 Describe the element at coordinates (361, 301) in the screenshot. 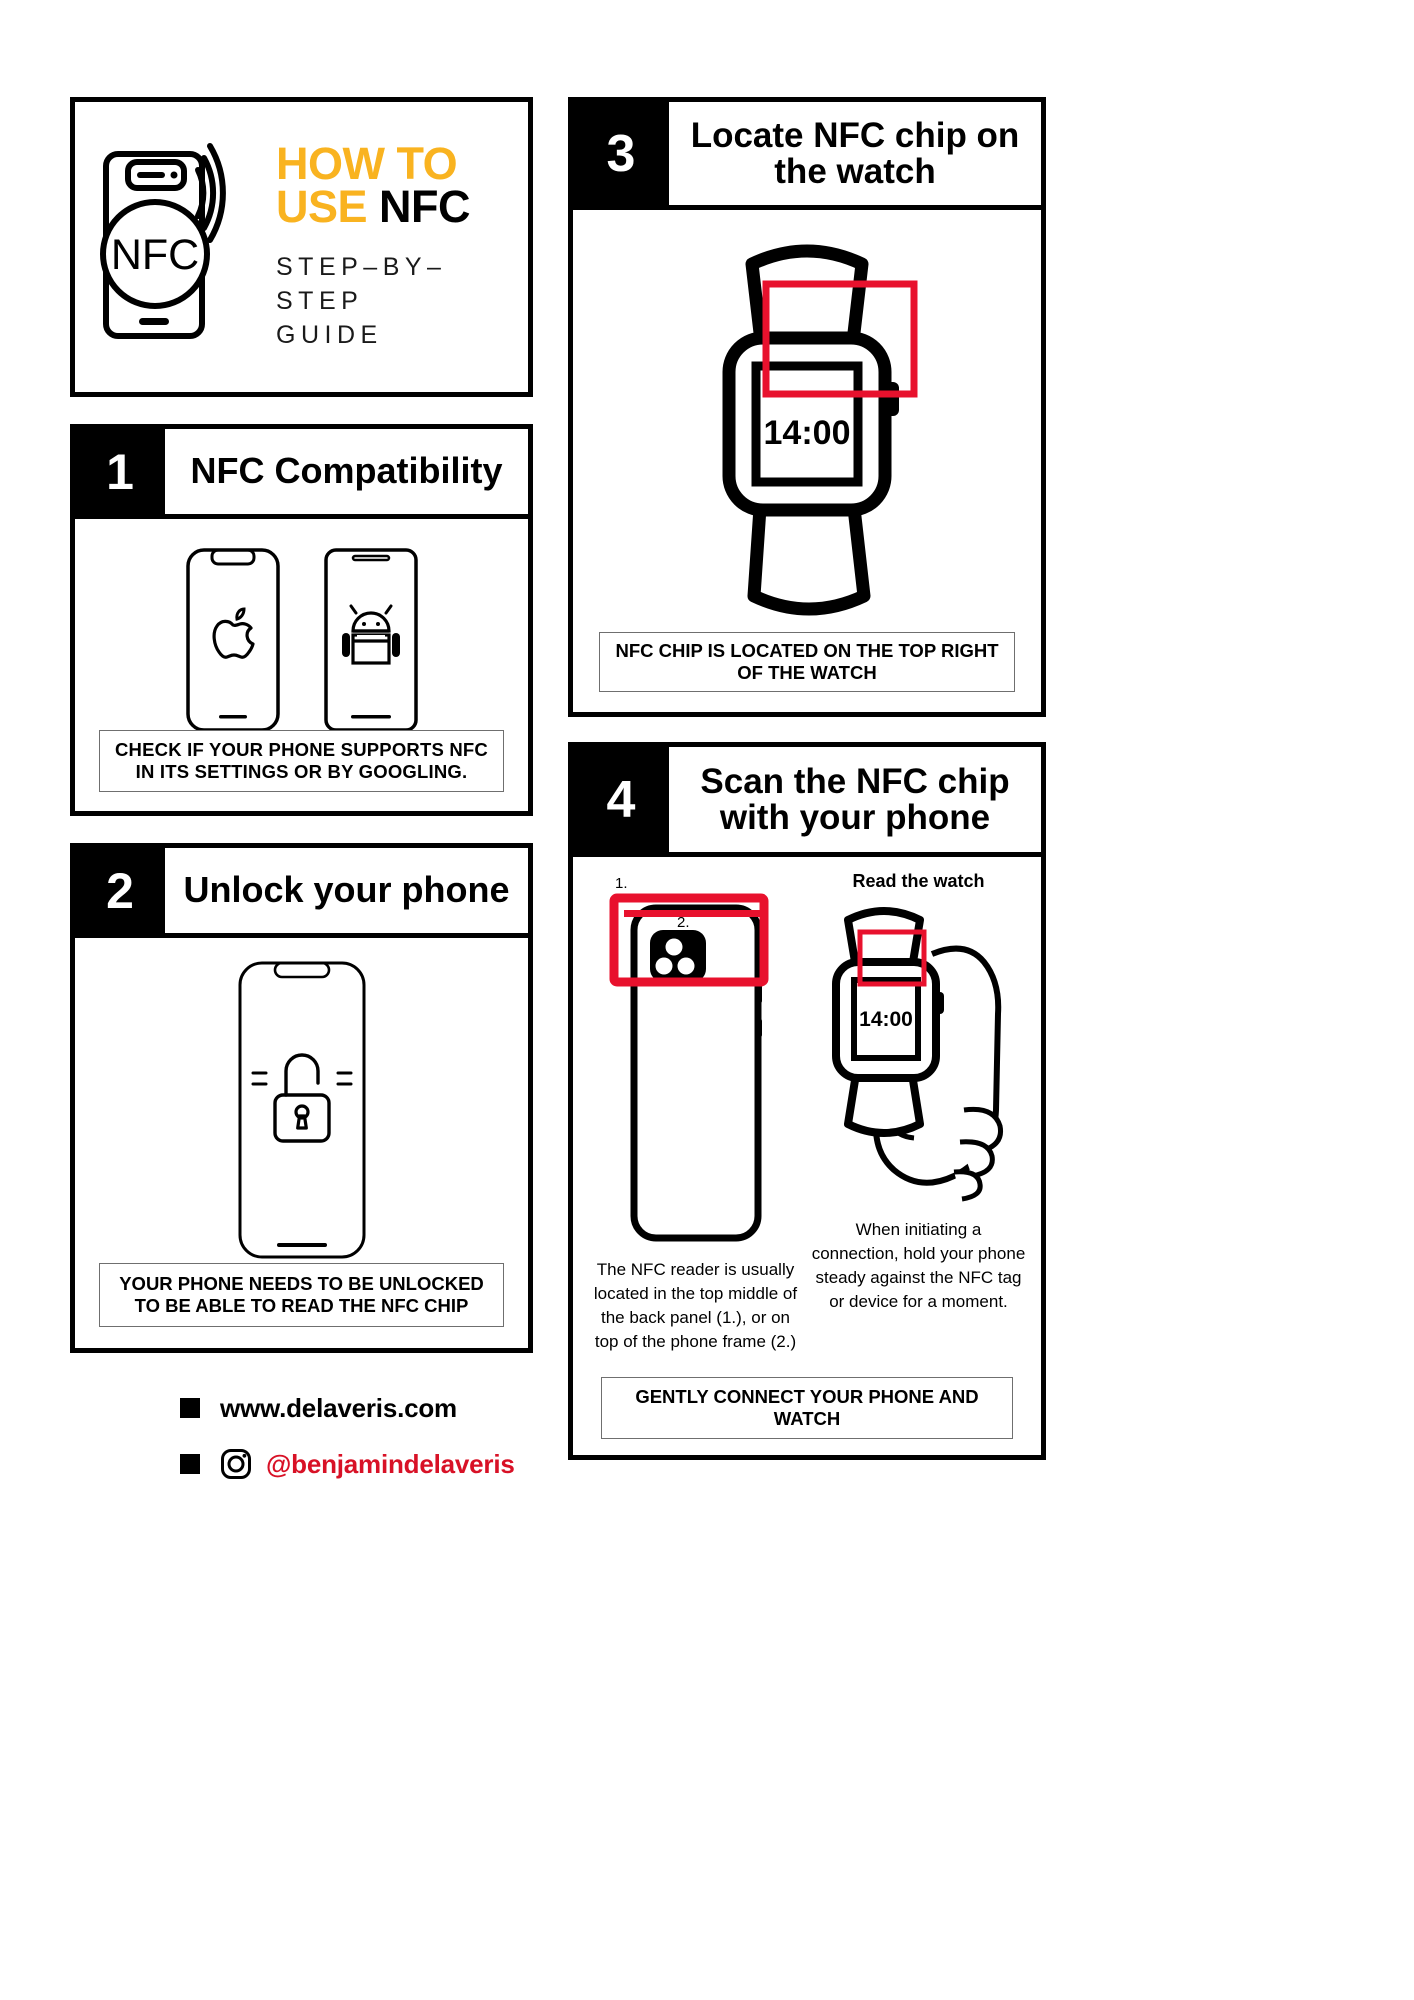

I see `page-subtitle: STEP–BY–STEP GUIDE` at that location.